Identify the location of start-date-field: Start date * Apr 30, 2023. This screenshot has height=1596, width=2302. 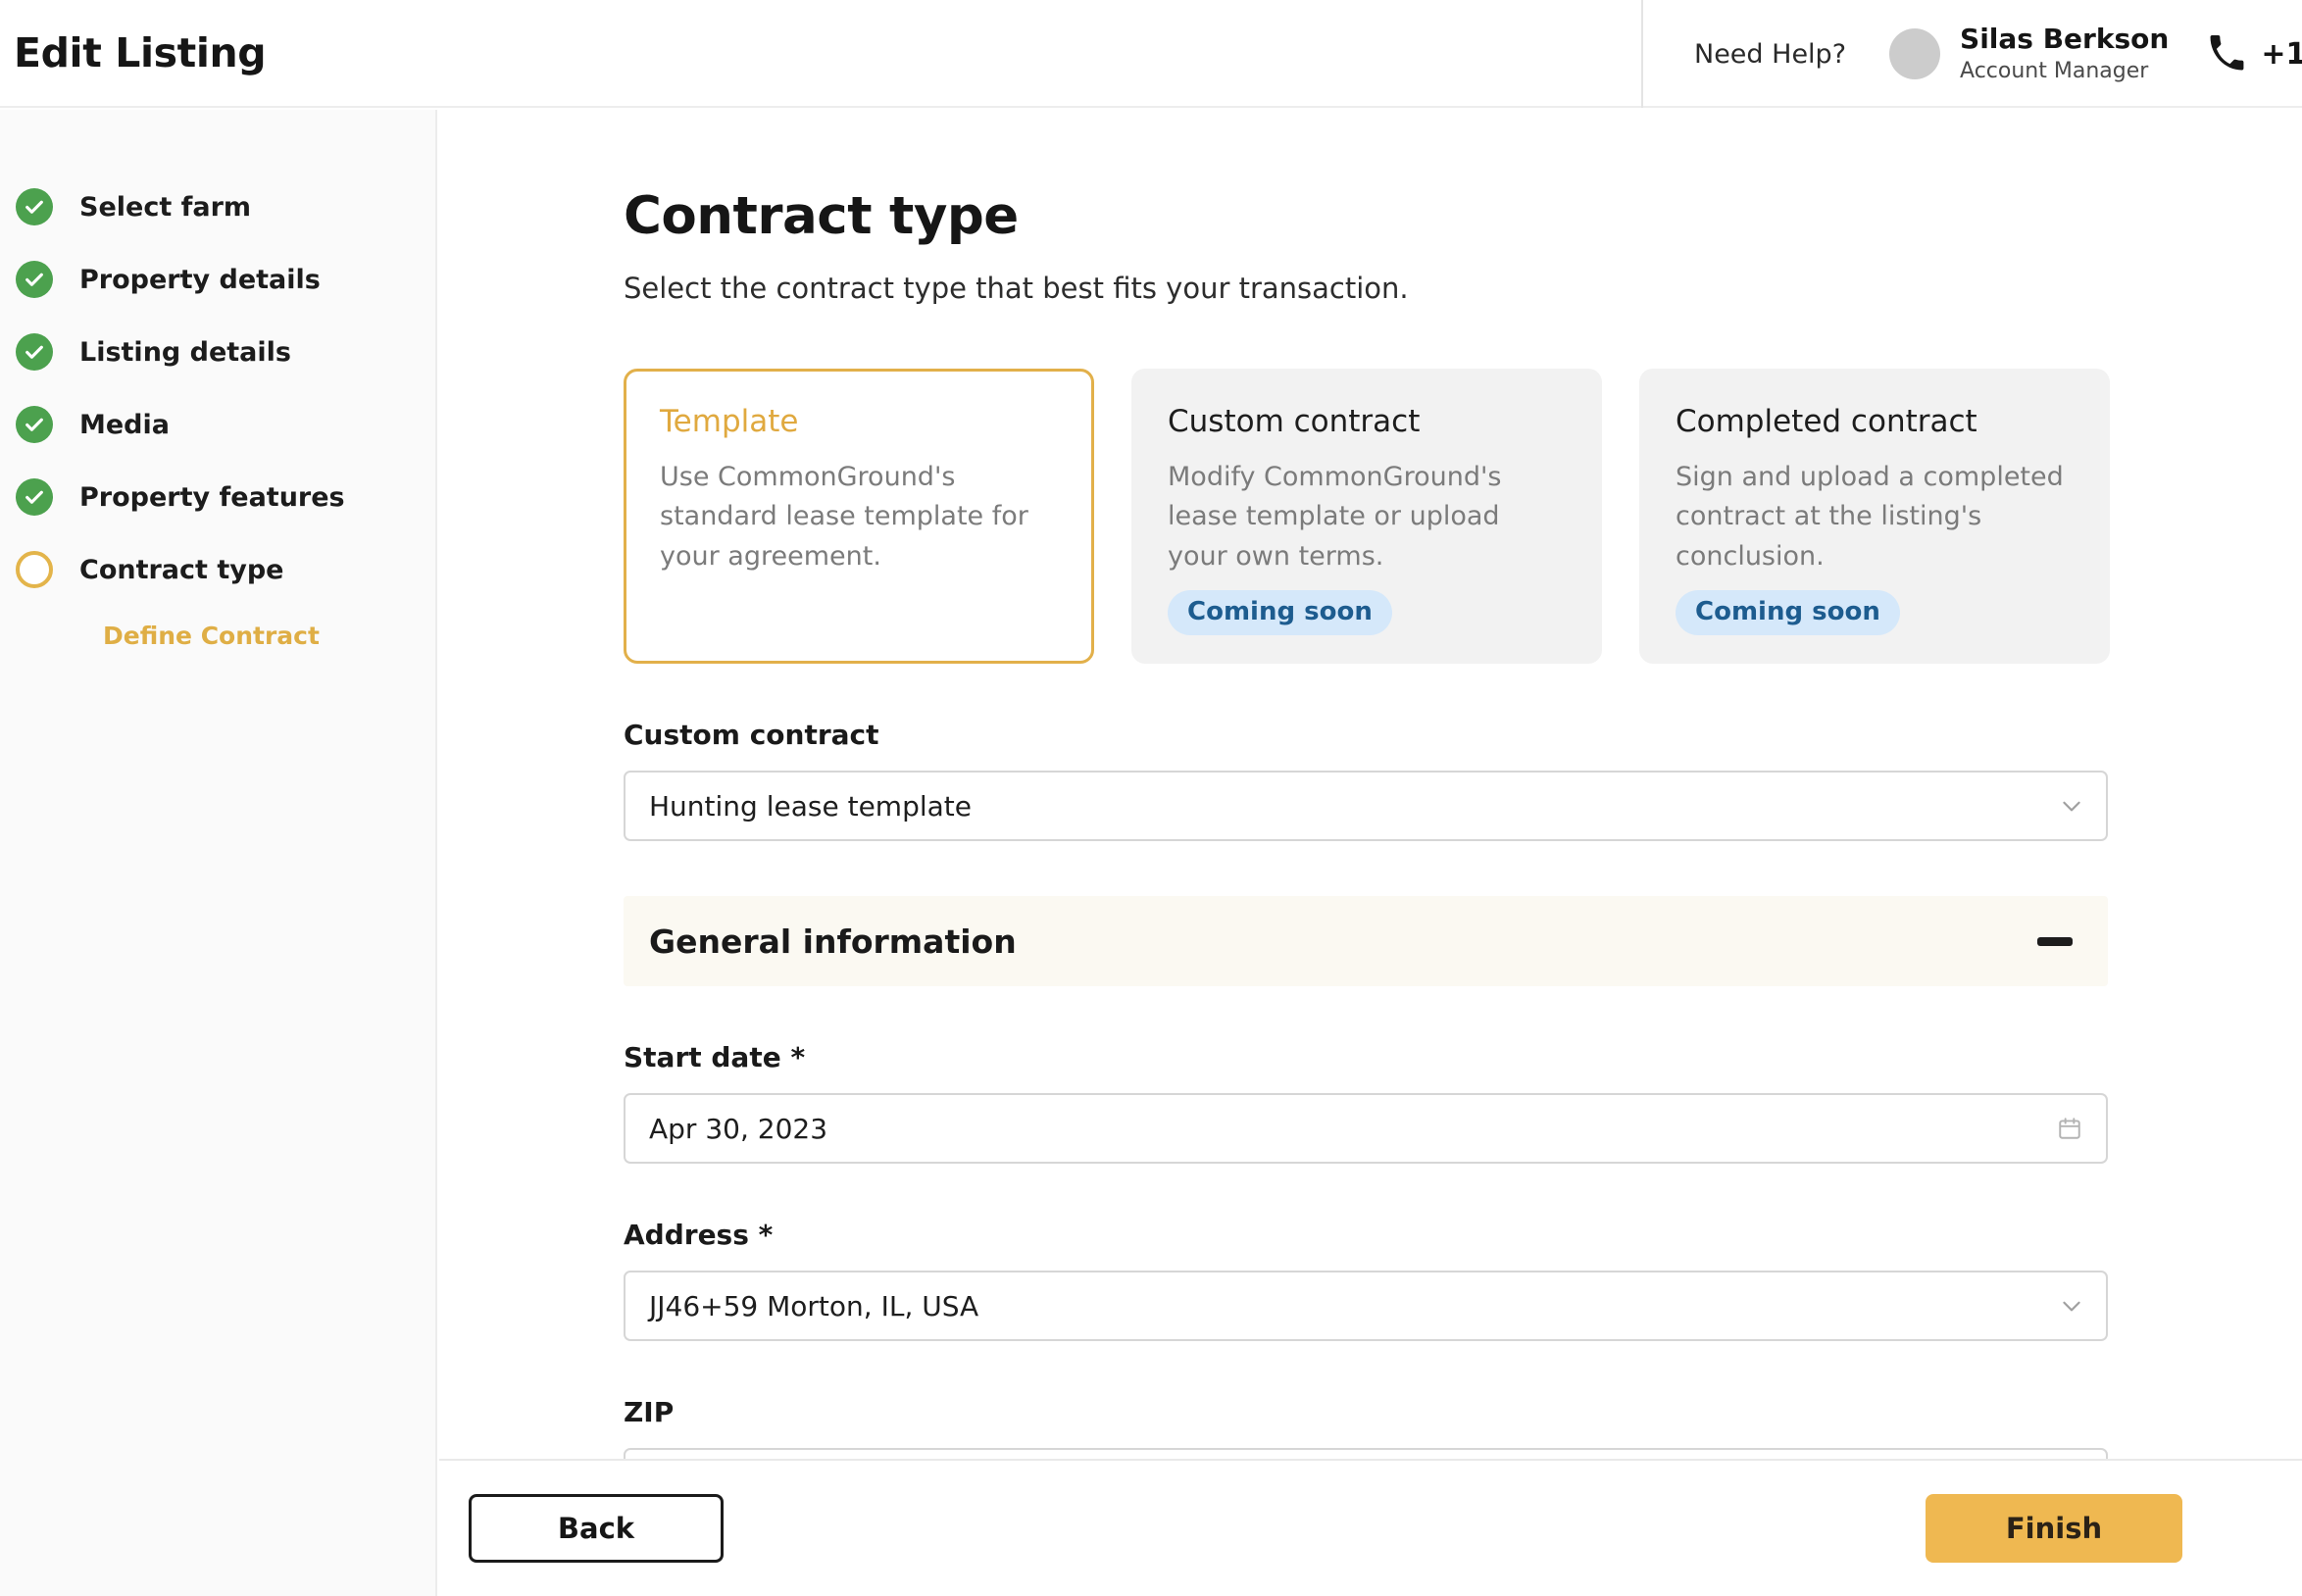
(1366, 1103).